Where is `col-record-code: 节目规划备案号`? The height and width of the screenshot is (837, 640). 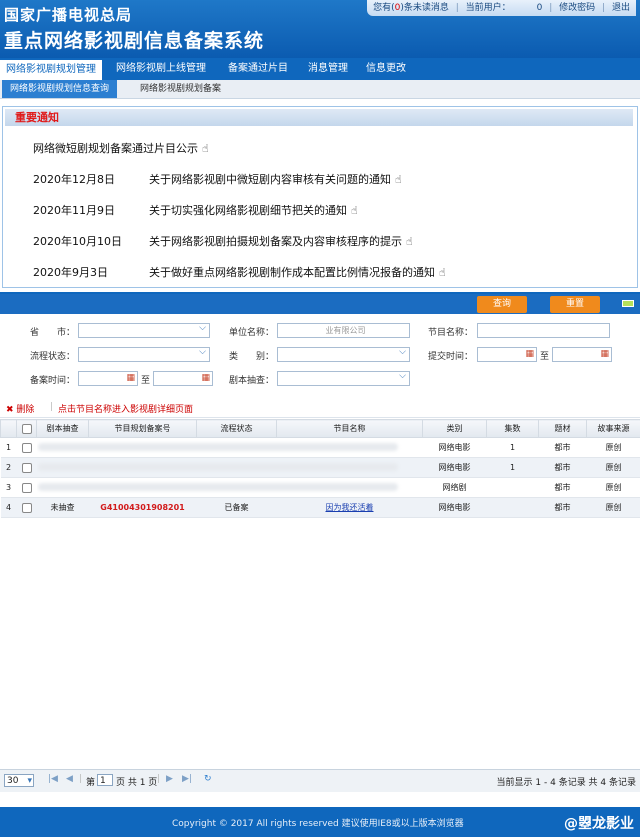
col-record-code: 节目规划备案号 is located at coordinates (142, 428).